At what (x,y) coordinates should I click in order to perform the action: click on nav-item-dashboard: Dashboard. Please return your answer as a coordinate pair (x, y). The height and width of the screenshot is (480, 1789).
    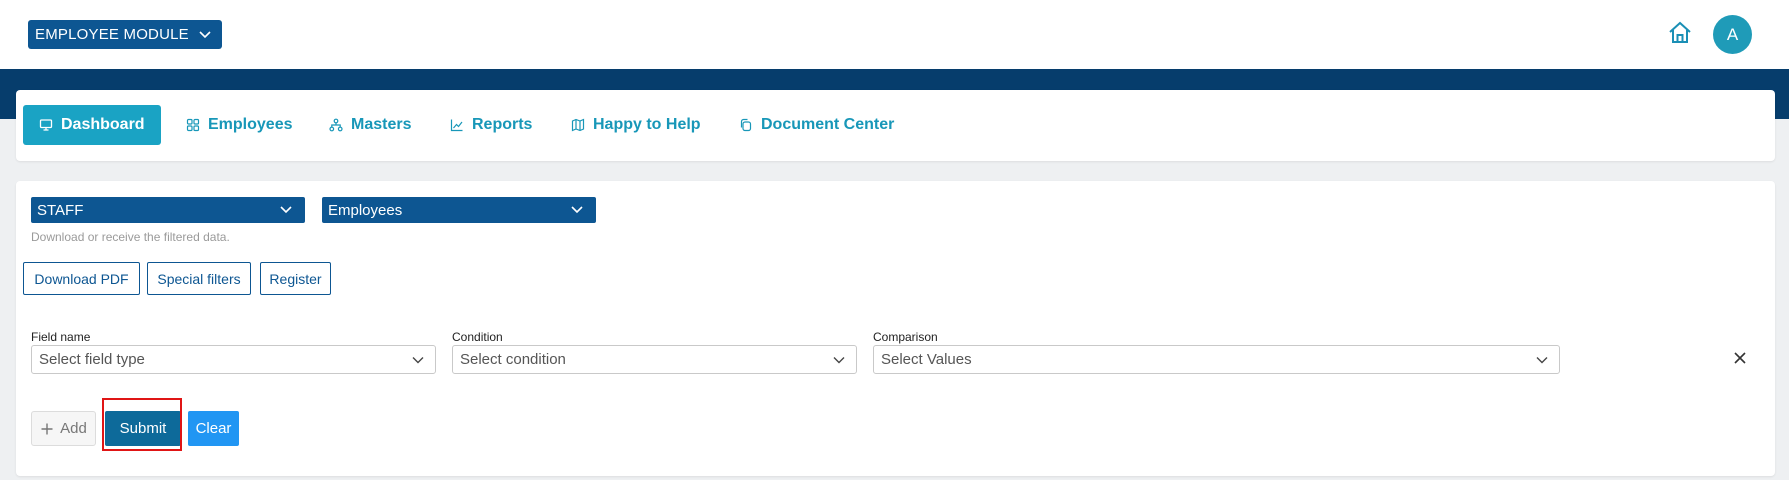
    Looking at the image, I should click on (92, 125).